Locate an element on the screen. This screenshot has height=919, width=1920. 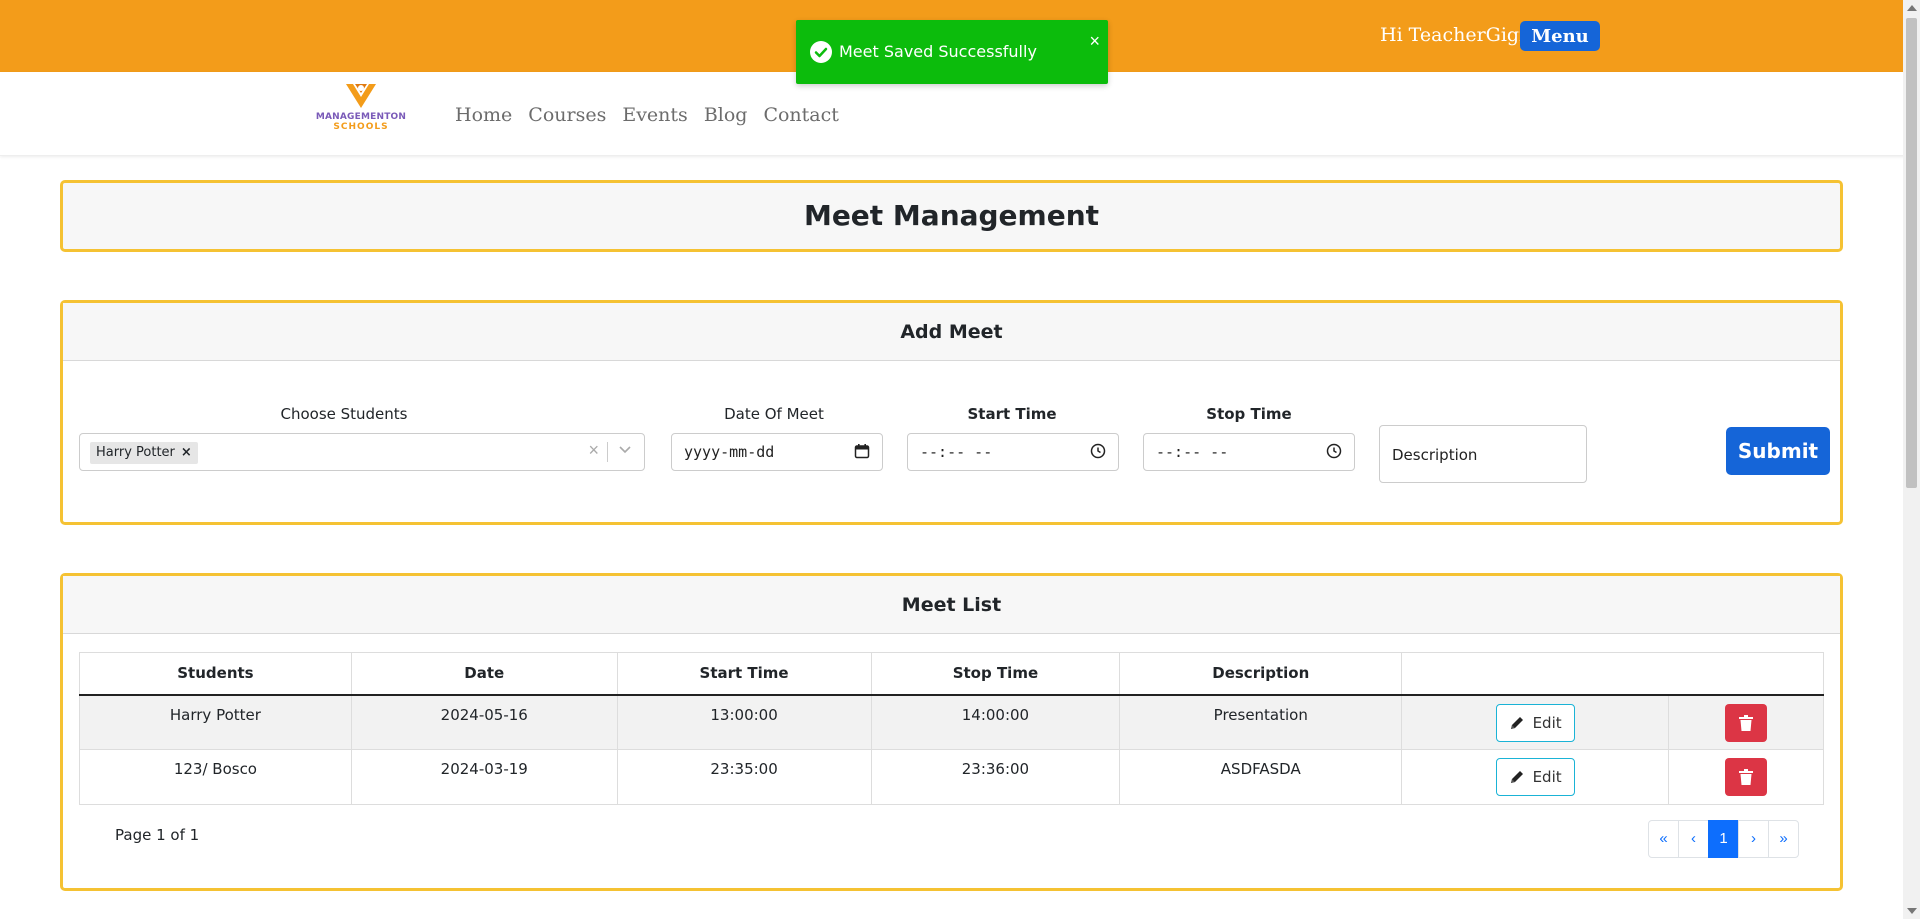
scrollbar-thumb is located at coordinates (1911, 253).